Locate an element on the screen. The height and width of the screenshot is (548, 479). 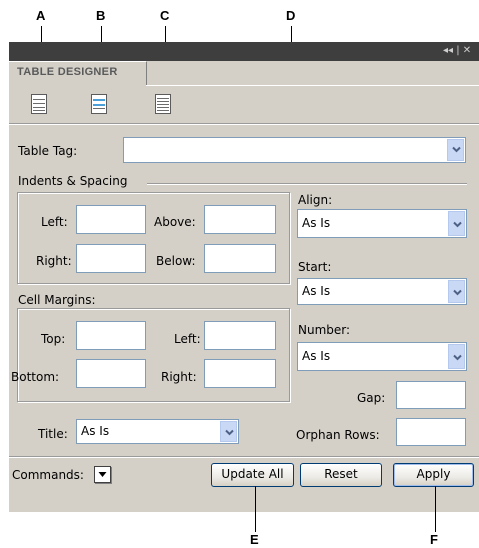
leader-line-e is located at coordinates (255, 509).